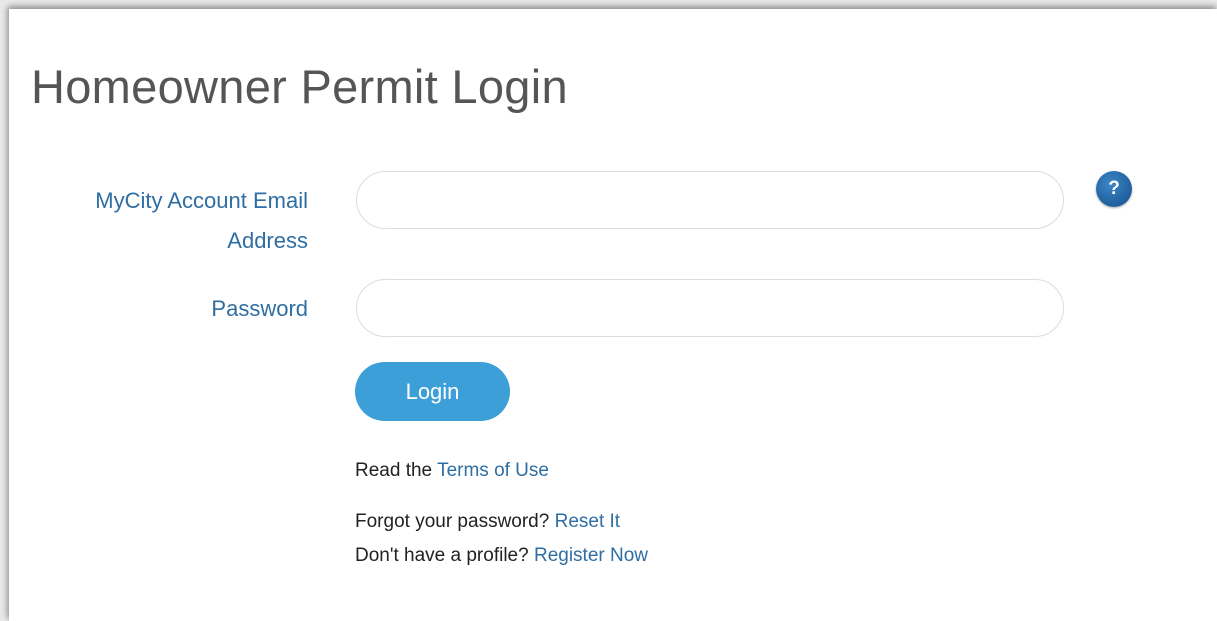  What do you see at coordinates (396, 470) in the screenshot?
I see `terms-prefix: Read the` at bounding box center [396, 470].